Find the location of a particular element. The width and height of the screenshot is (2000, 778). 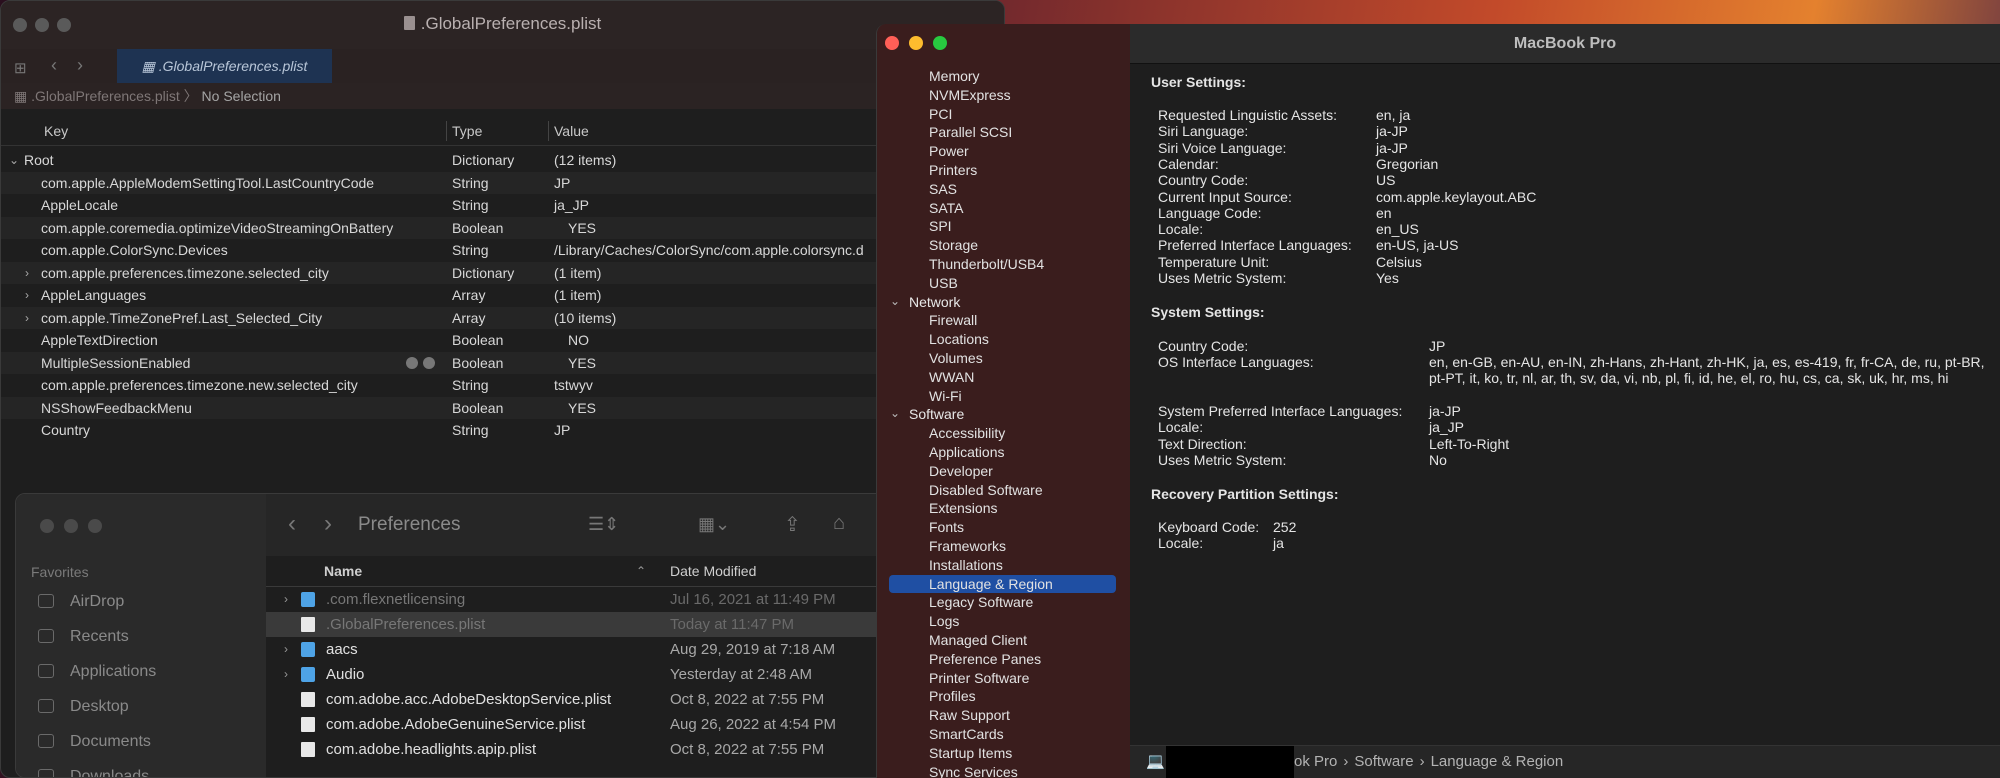

column-type: Type is located at coordinates (467, 131).